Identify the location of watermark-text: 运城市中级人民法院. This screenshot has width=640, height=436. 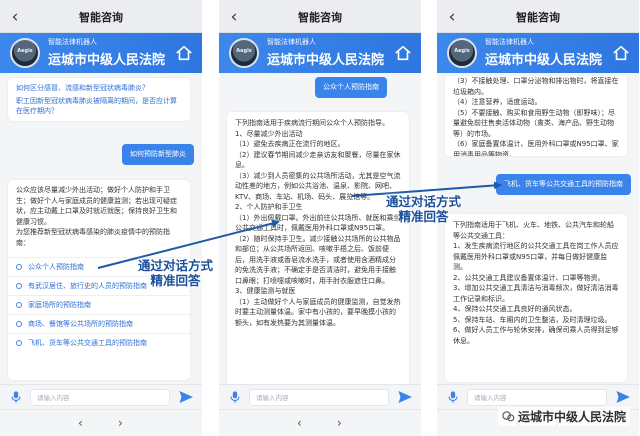
(571, 417).